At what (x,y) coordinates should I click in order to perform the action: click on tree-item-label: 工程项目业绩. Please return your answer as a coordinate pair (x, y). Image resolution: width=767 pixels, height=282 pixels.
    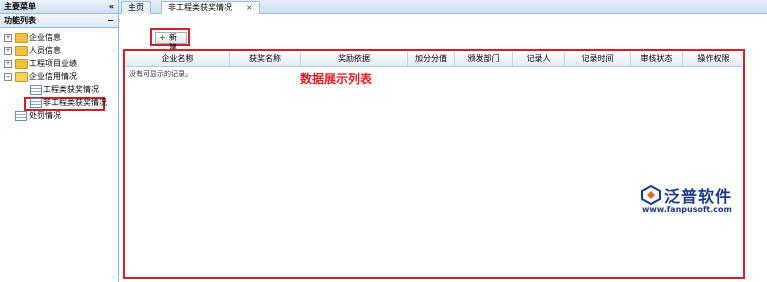
    Looking at the image, I should click on (53, 63).